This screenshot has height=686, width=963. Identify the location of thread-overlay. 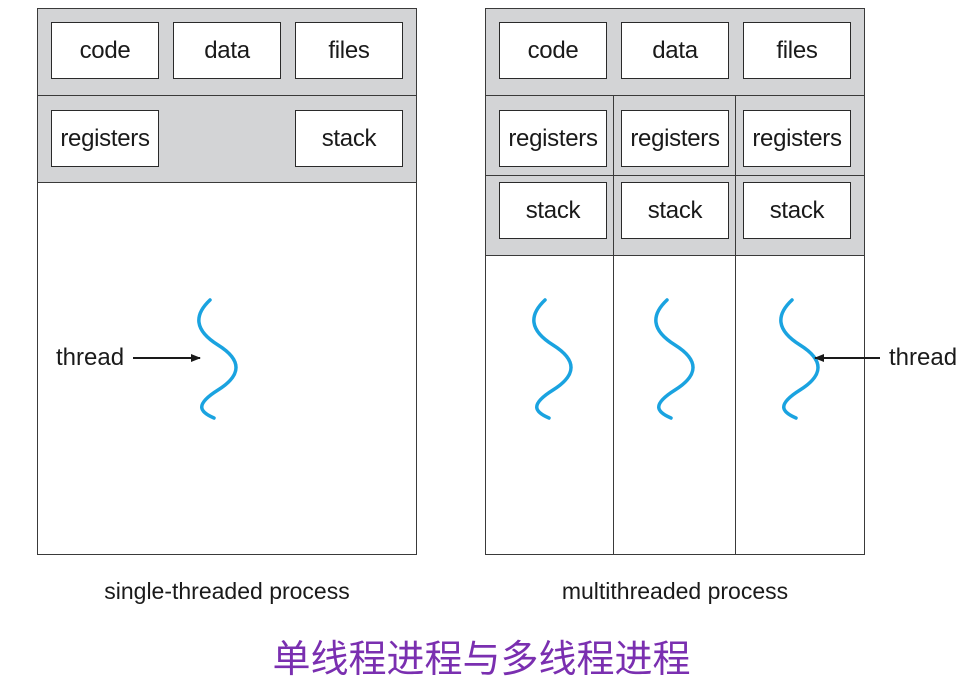
(506, 359).